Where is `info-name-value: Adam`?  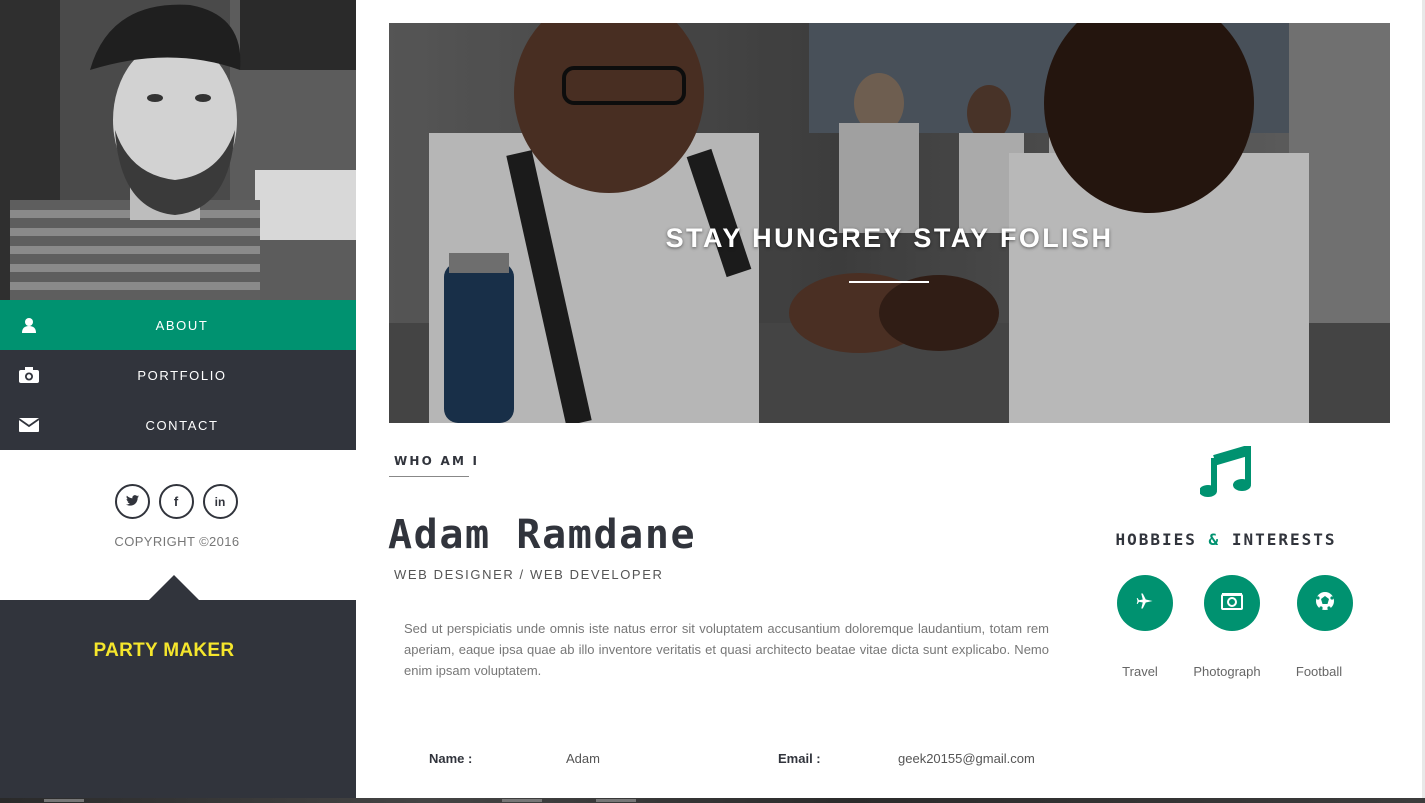 info-name-value: Adam is located at coordinates (583, 758).